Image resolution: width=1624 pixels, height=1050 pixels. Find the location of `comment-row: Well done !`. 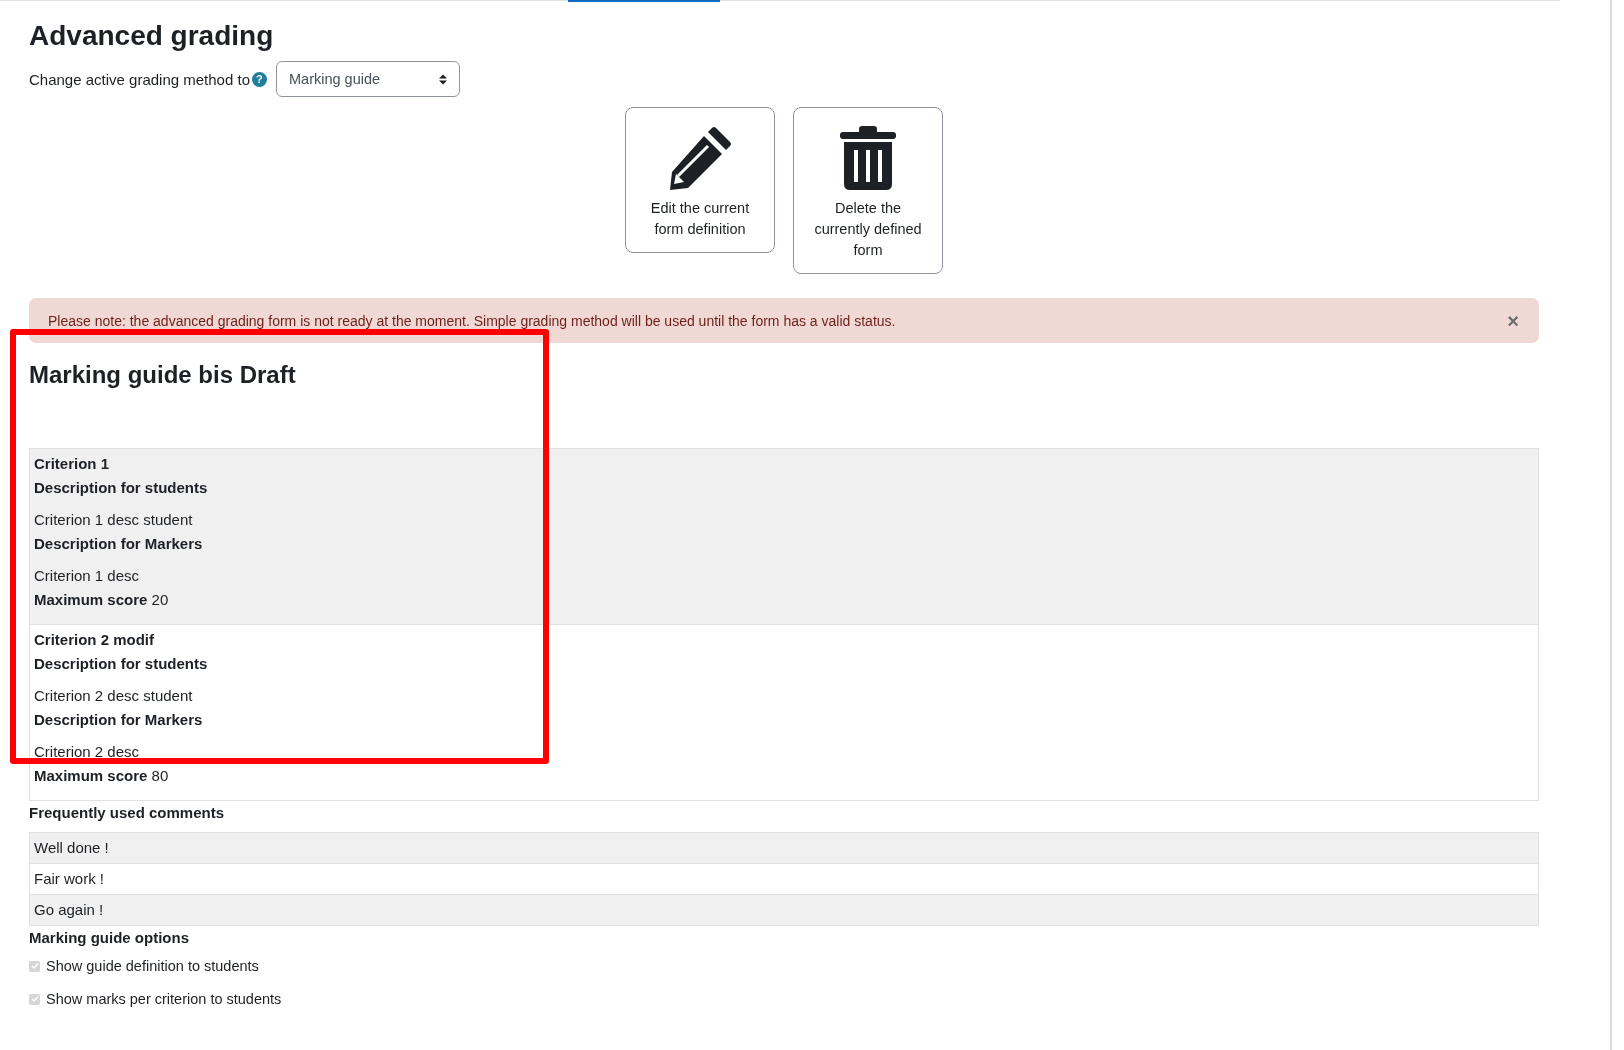

comment-row: Well done ! is located at coordinates (784, 848).